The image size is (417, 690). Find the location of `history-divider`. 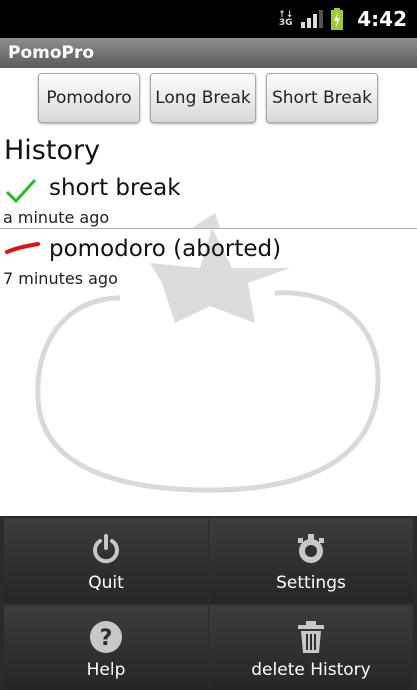

history-divider is located at coordinates (208, 228).